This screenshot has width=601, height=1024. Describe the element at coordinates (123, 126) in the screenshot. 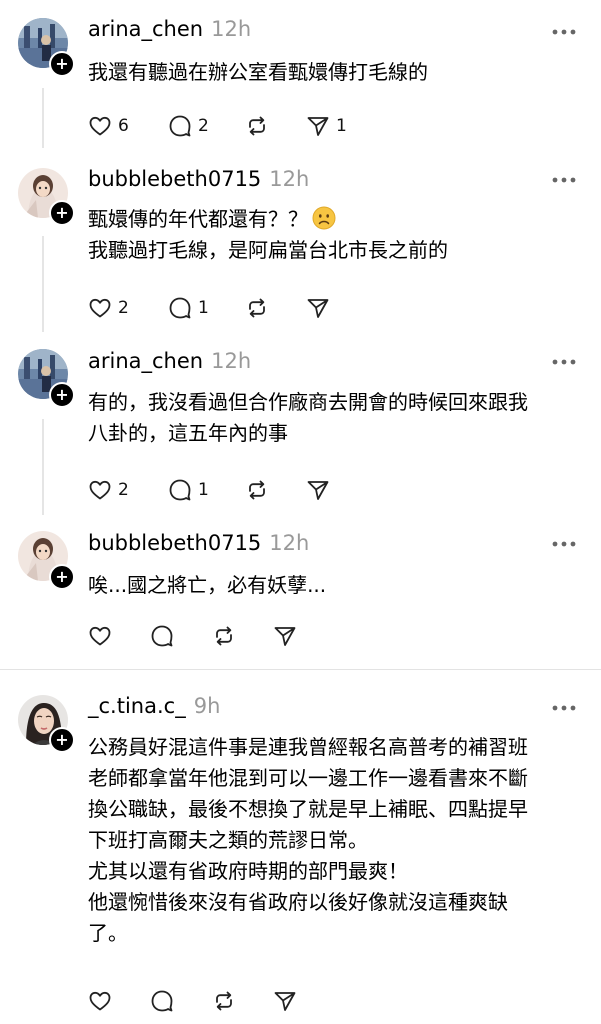

I see `like-count: 6` at that location.